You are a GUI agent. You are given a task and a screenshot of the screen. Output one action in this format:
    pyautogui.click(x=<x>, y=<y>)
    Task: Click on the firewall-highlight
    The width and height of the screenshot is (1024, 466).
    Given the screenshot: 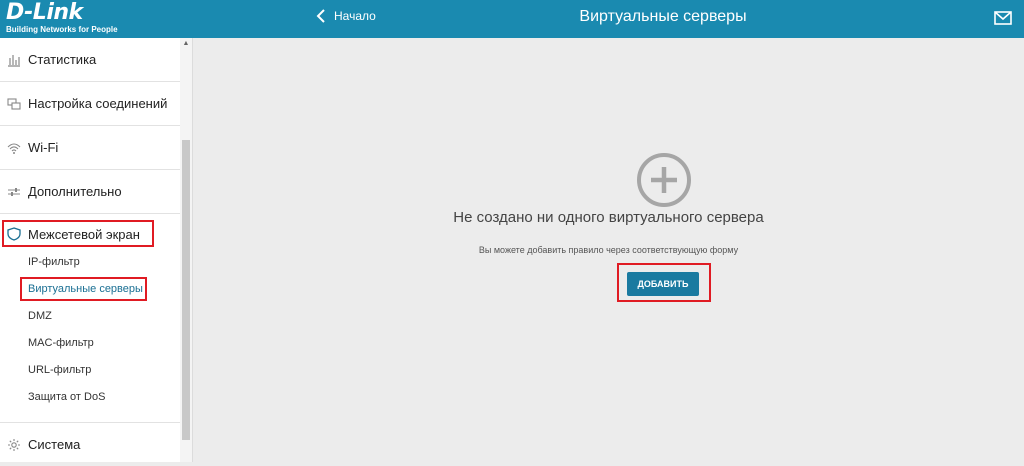 What is the action you would take?
    pyautogui.click(x=78, y=233)
    